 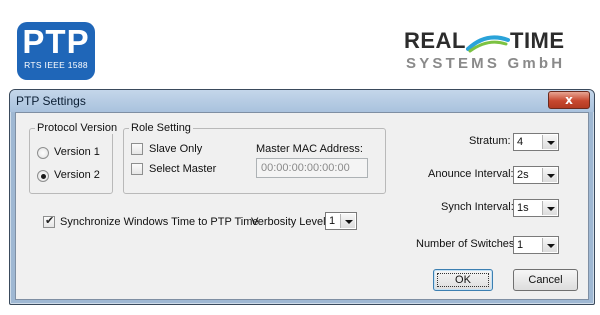 I want to click on synch-interval-value: 1s, so click(x=523, y=208).